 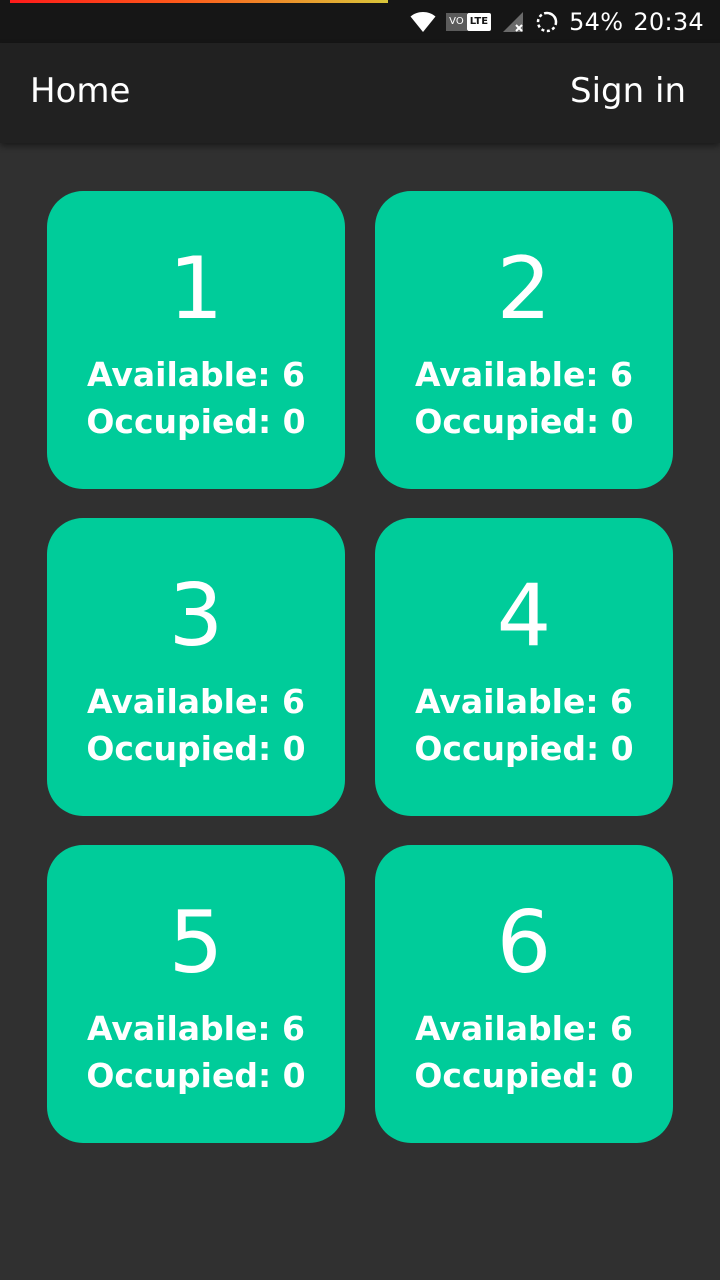 What do you see at coordinates (360, 93) in the screenshot?
I see `app-bar: Home Sign in` at bounding box center [360, 93].